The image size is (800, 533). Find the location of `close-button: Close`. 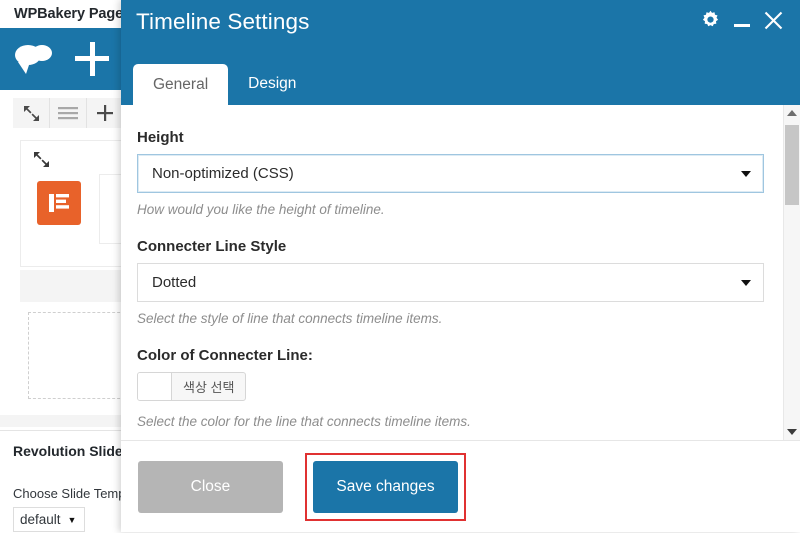

close-button: Close is located at coordinates (210, 486).